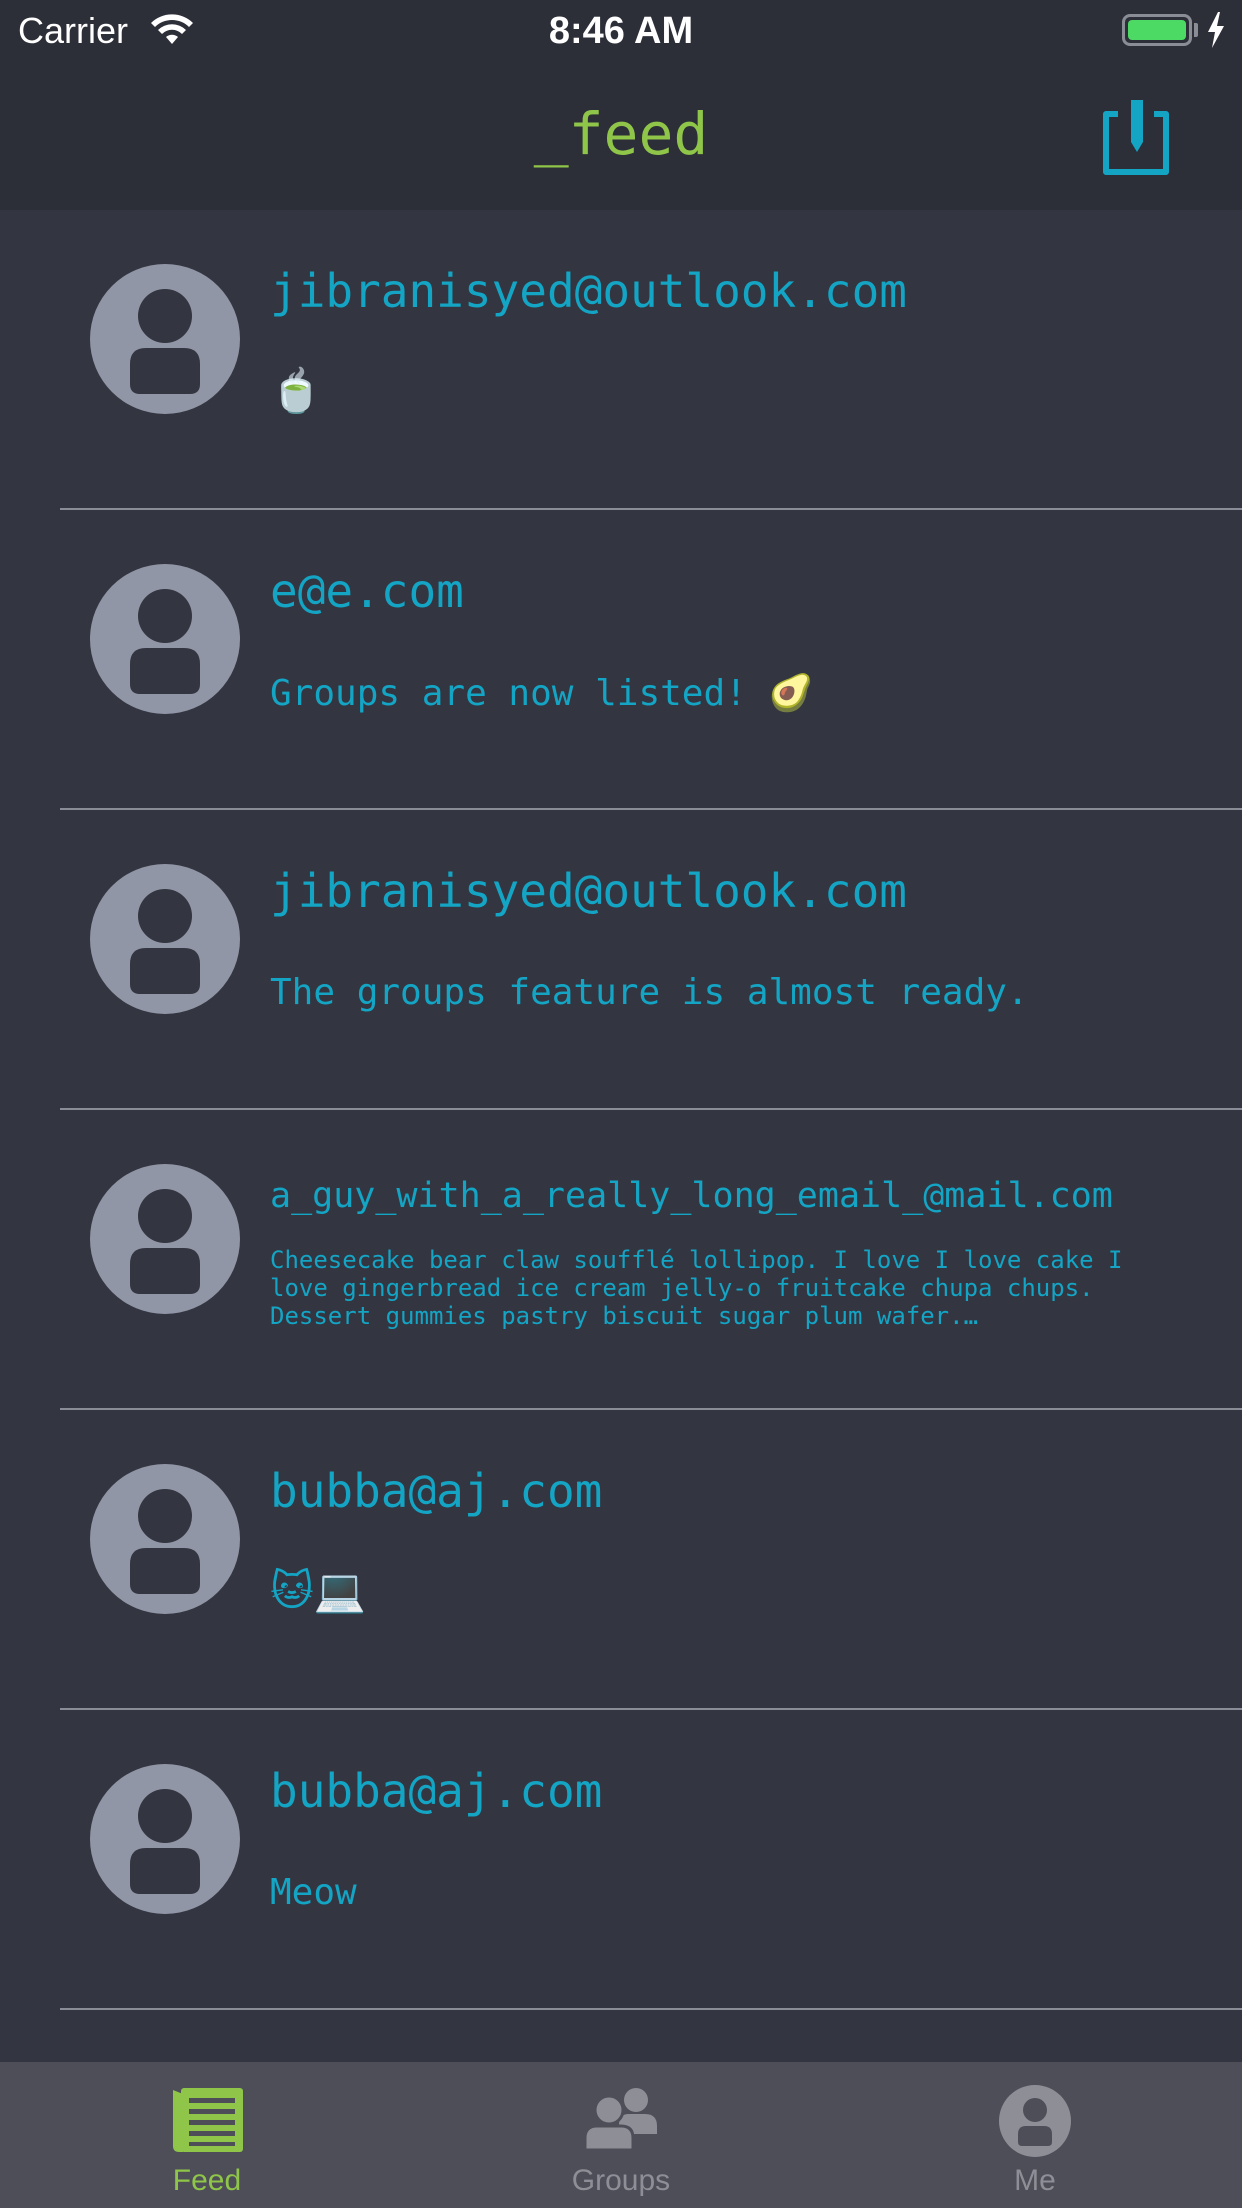 This screenshot has width=1242, height=2208. Describe the element at coordinates (1196, 30) in the screenshot. I see `battery-tip` at that location.